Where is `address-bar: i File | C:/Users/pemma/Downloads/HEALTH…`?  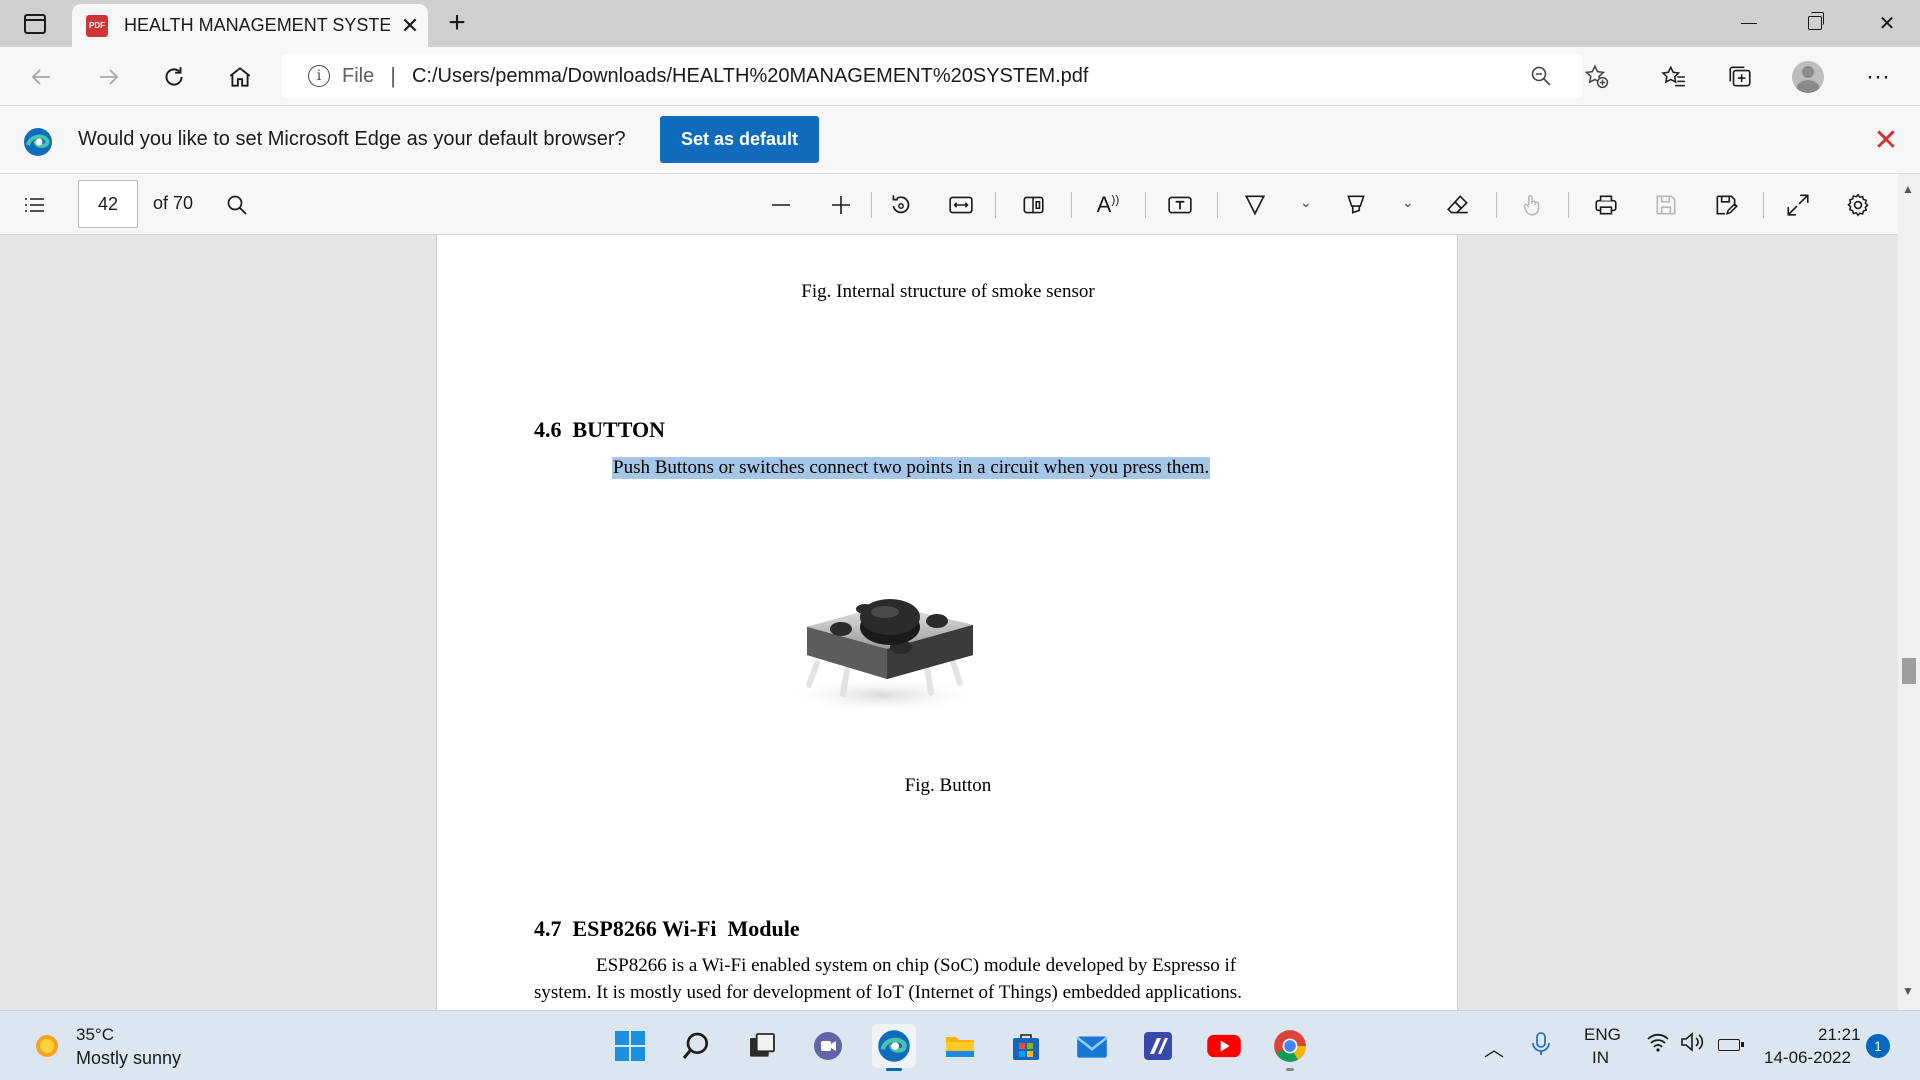
address-bar: i File | C:/Users/pemma/Downloads/HEALTH… is located at coordinates (945, 76).